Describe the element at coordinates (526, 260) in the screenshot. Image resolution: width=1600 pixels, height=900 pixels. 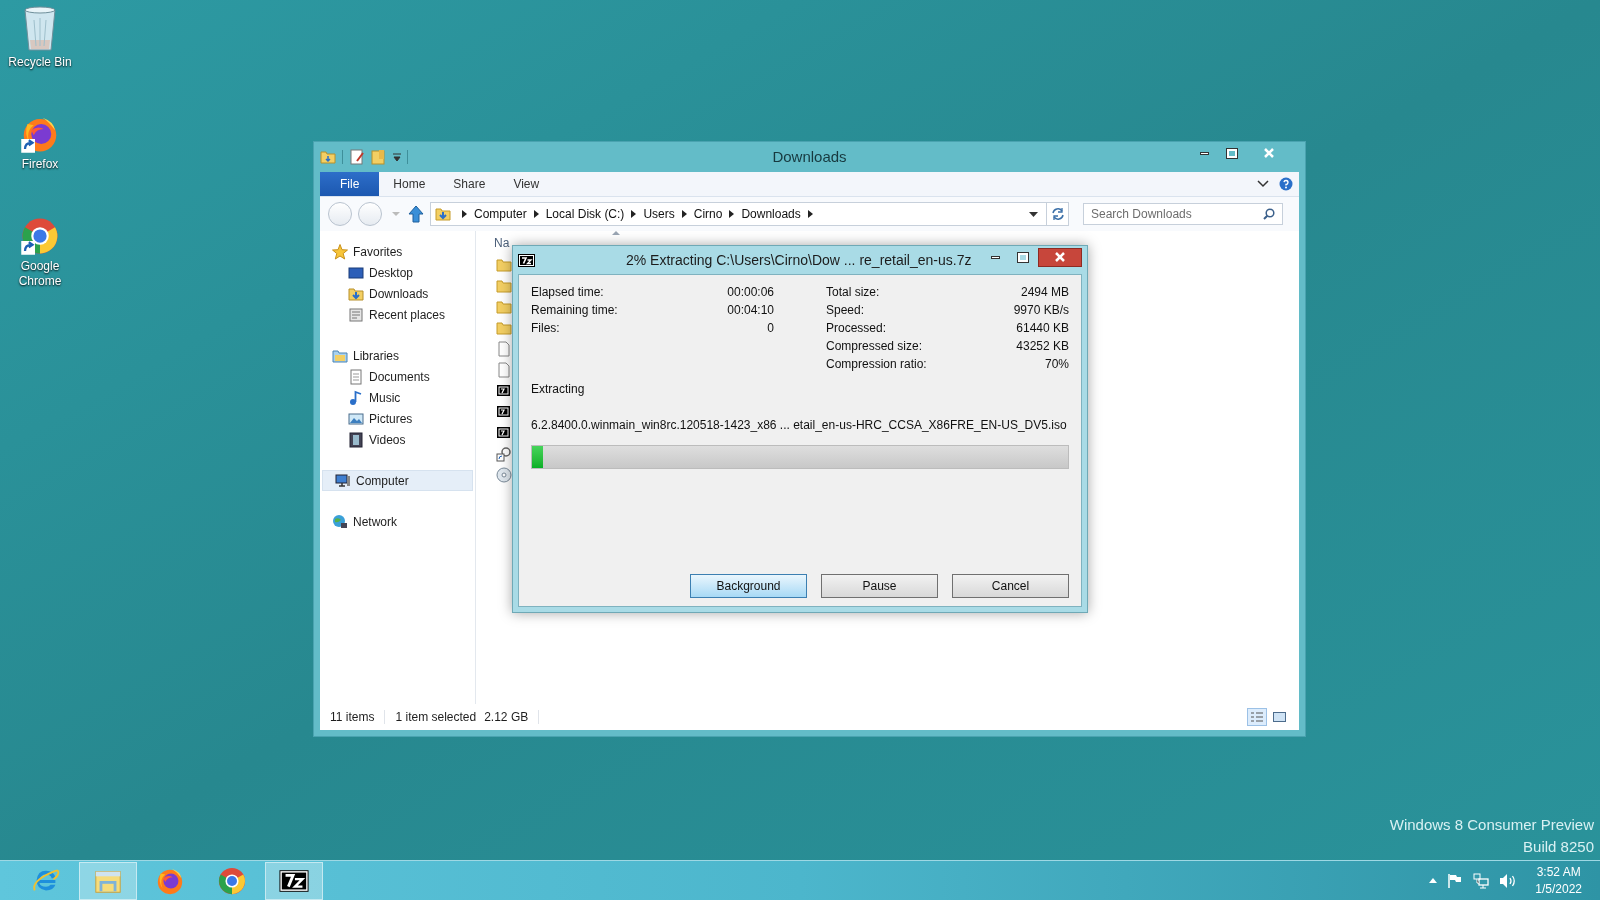
I see `archive-logo-icon` at that location.